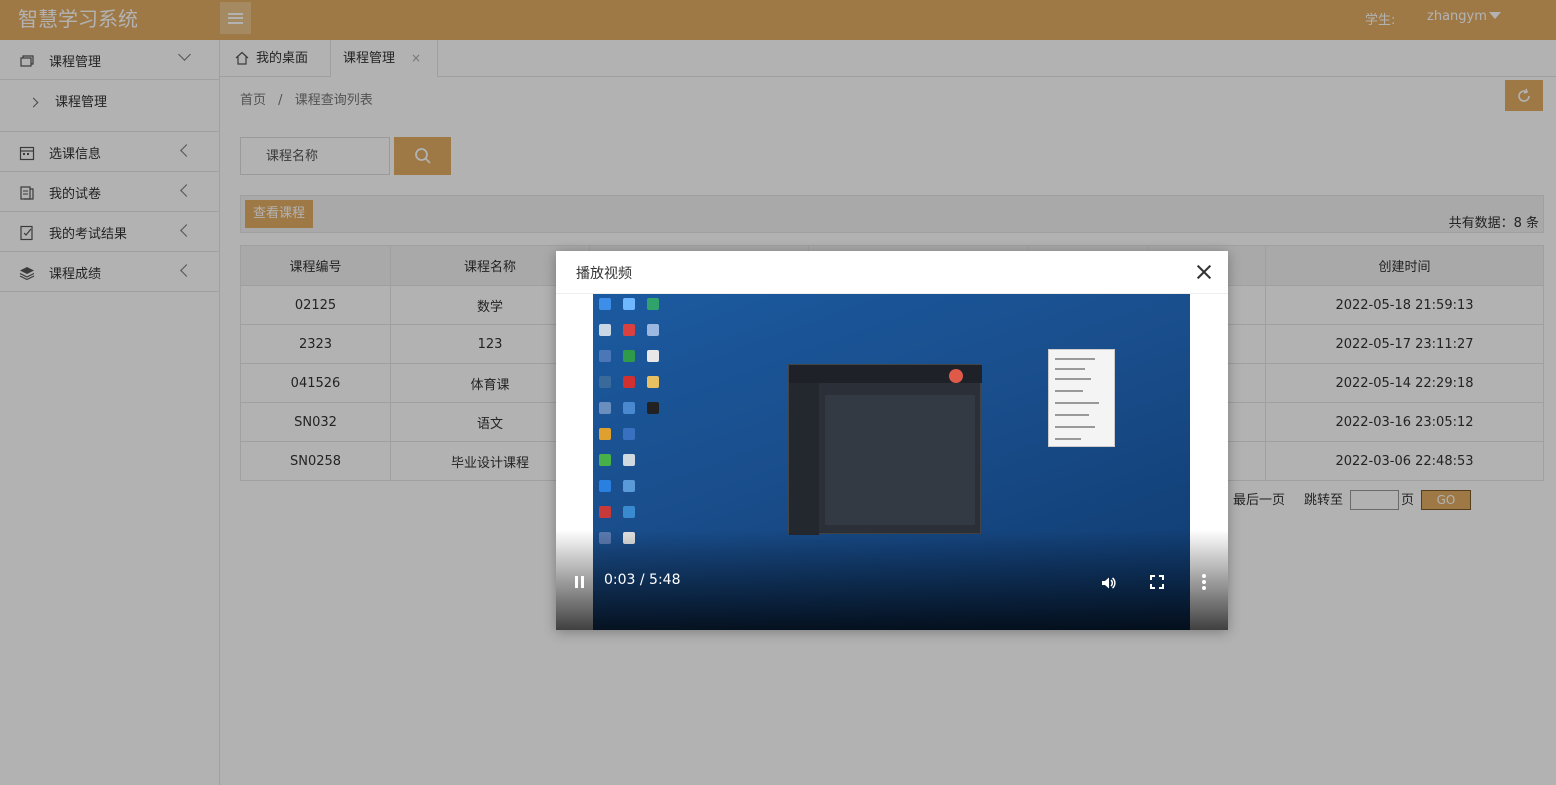  Describe the element at coordinates (804, 459) in the screenshot. I see `app-sidebar` at that location.